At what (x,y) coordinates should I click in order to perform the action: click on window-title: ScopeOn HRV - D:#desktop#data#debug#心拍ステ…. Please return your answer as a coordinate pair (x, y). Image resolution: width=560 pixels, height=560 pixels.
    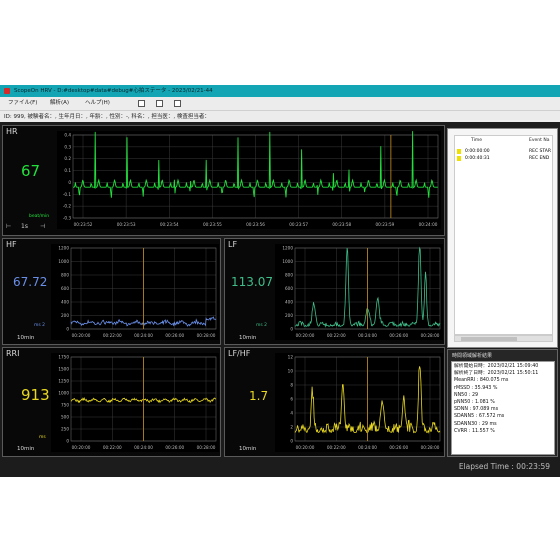
    Looking at the image, I should click on (113, 91).